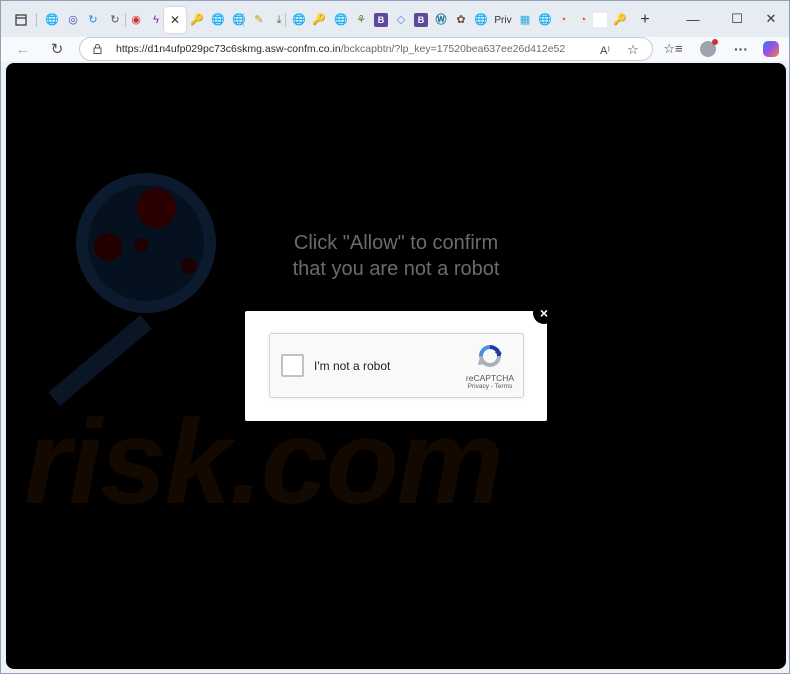  I want to click on close-icon: ×, so click(544, 313).